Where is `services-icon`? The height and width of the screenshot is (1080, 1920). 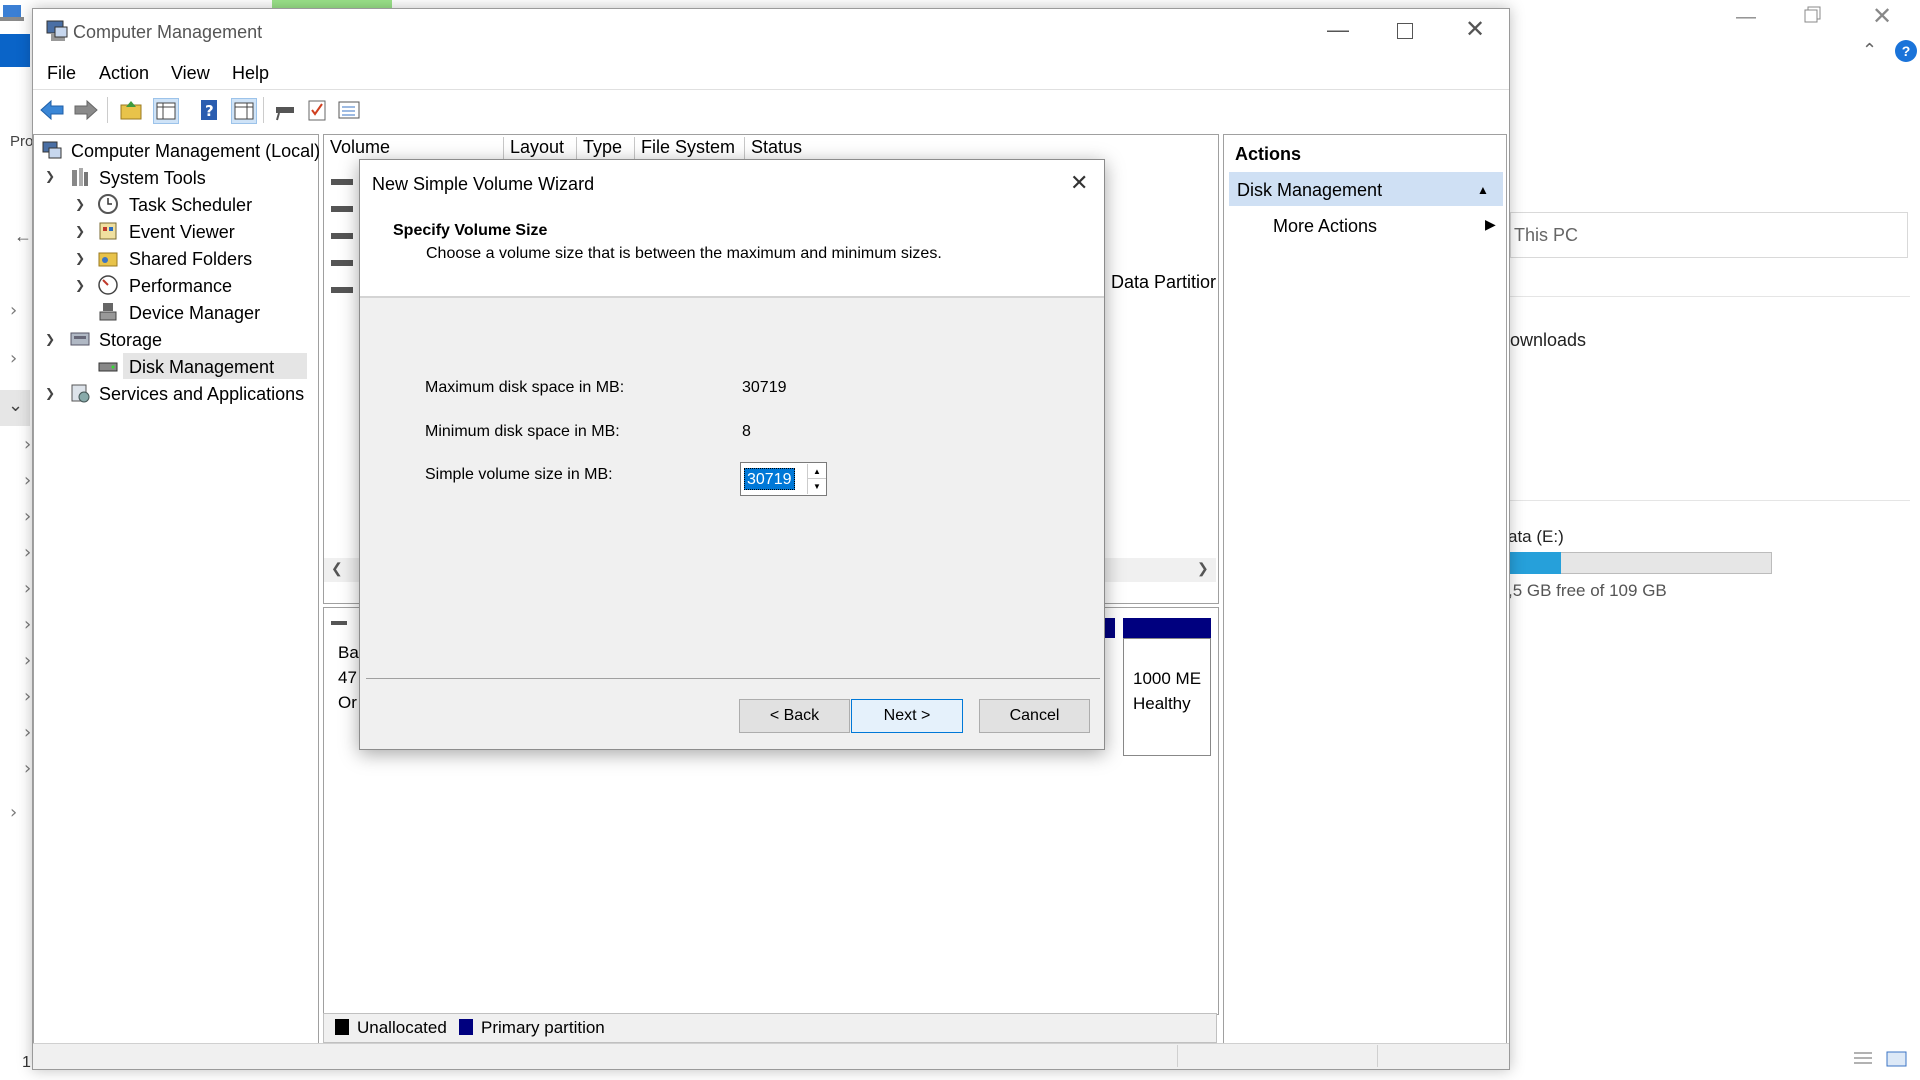 services-icon is located at coordinates (79, 392).